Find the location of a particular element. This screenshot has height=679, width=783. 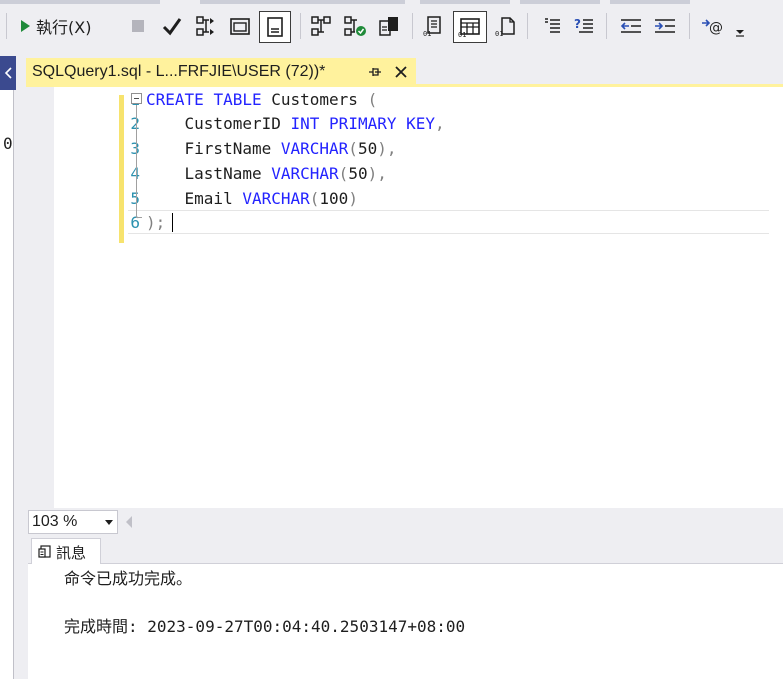

code-token: Email is located at coordinates (213, 198).